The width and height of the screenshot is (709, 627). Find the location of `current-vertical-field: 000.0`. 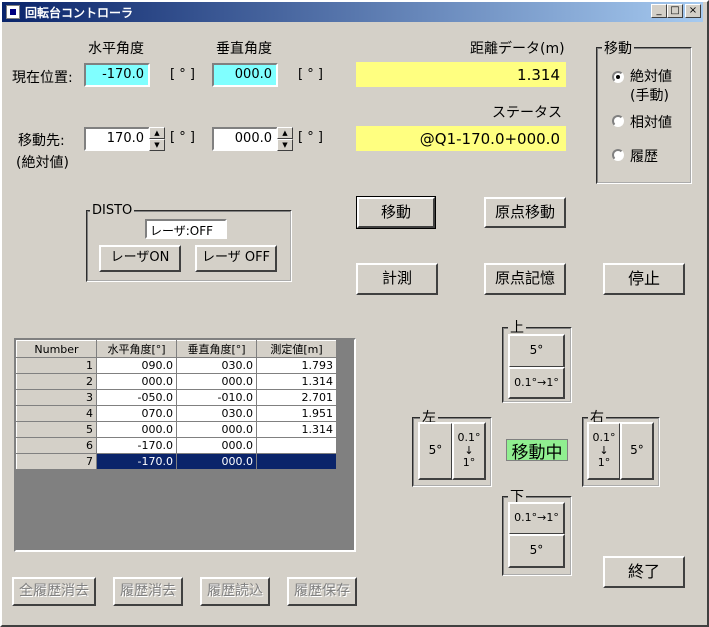

current-vertical-field: 000.0 is located at coordinates (245, 75).